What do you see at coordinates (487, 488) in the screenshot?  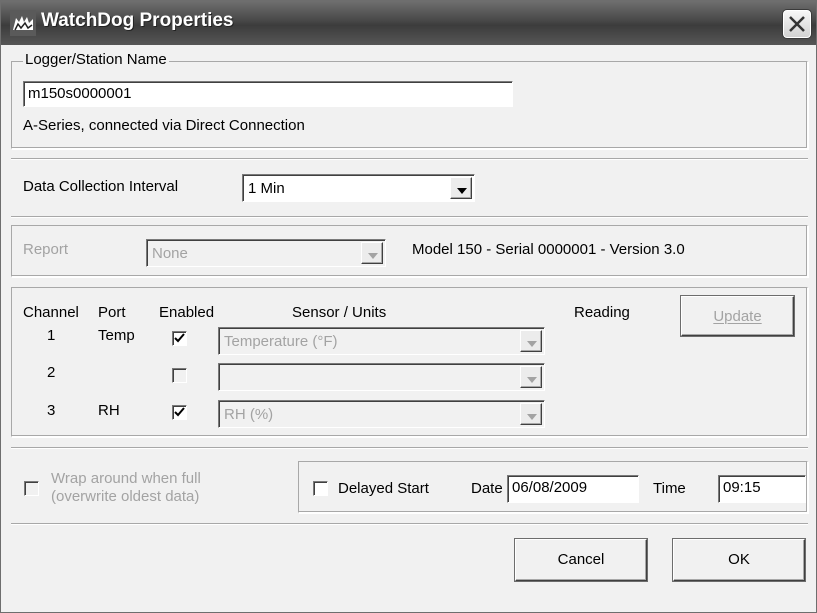 I see `date-label: Date` at bounding box center [487, 488].